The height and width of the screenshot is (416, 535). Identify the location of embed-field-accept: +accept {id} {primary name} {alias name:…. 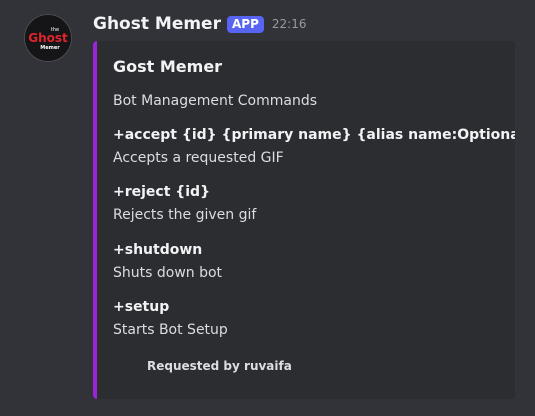
(314, 146).